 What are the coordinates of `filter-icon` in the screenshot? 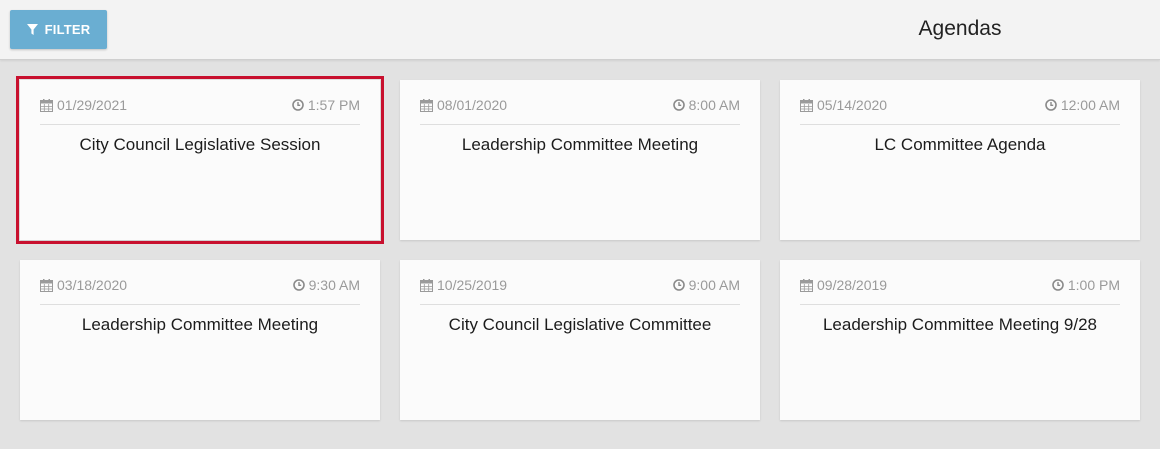 It's located at (32, 29).